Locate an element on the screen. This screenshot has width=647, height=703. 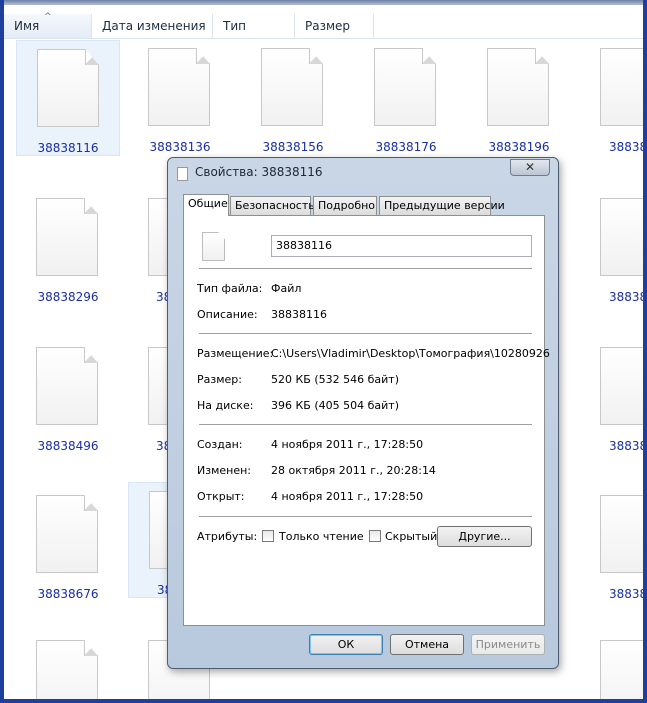
column-date-label: Дата изменения is located at coordinates (154, 26).